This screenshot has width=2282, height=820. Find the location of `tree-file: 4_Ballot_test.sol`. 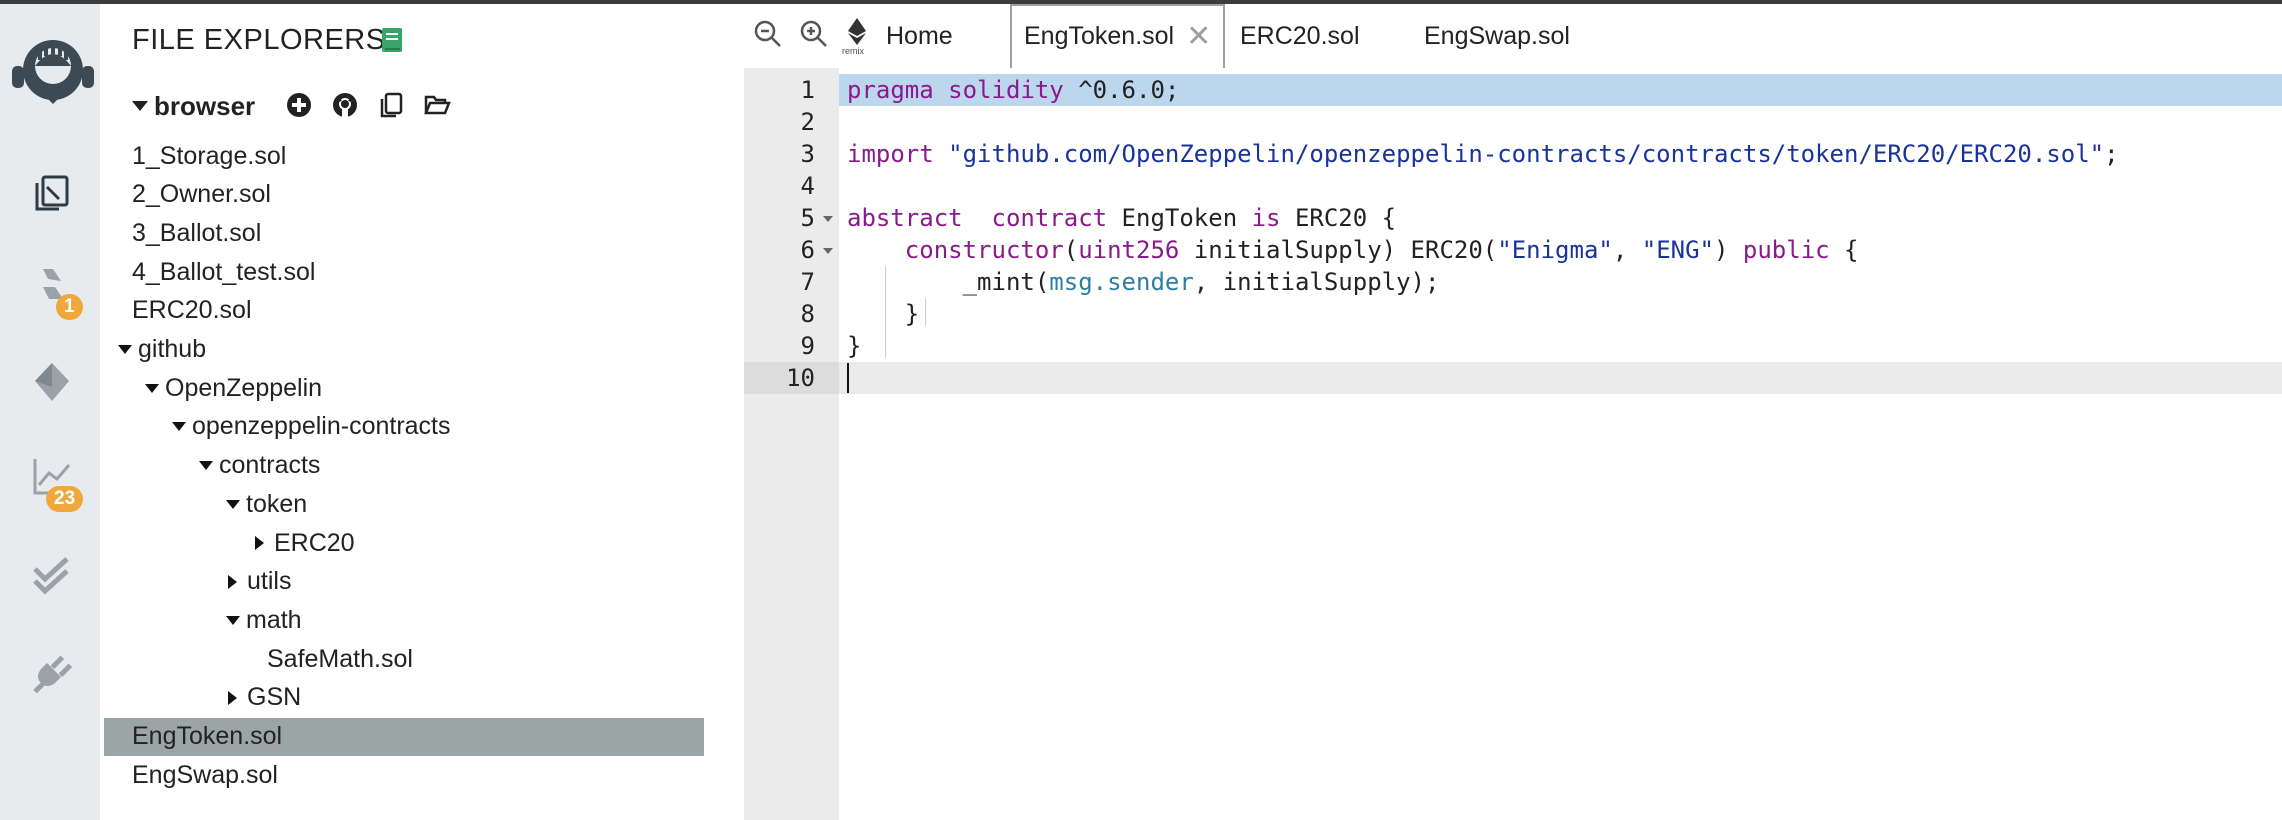

tree-file: 4_Ballot_test.sol is located at coordinates (400, 272).